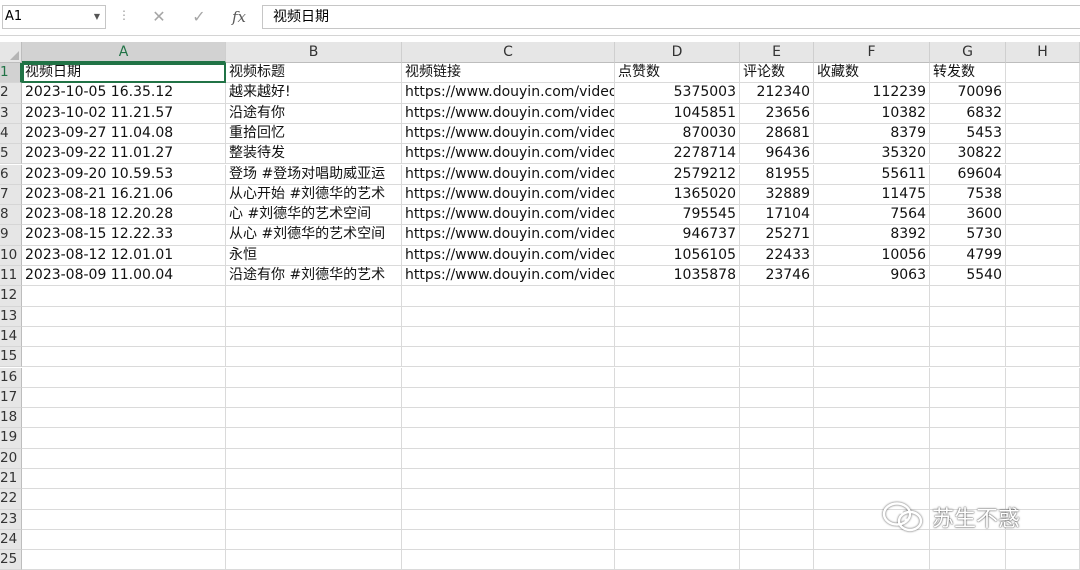 This screenshot has width=1080, height=570. What do you see at coordinates (508, 458) in the screenshot?
I see `cell-c20` at bounding box center [508, 458].